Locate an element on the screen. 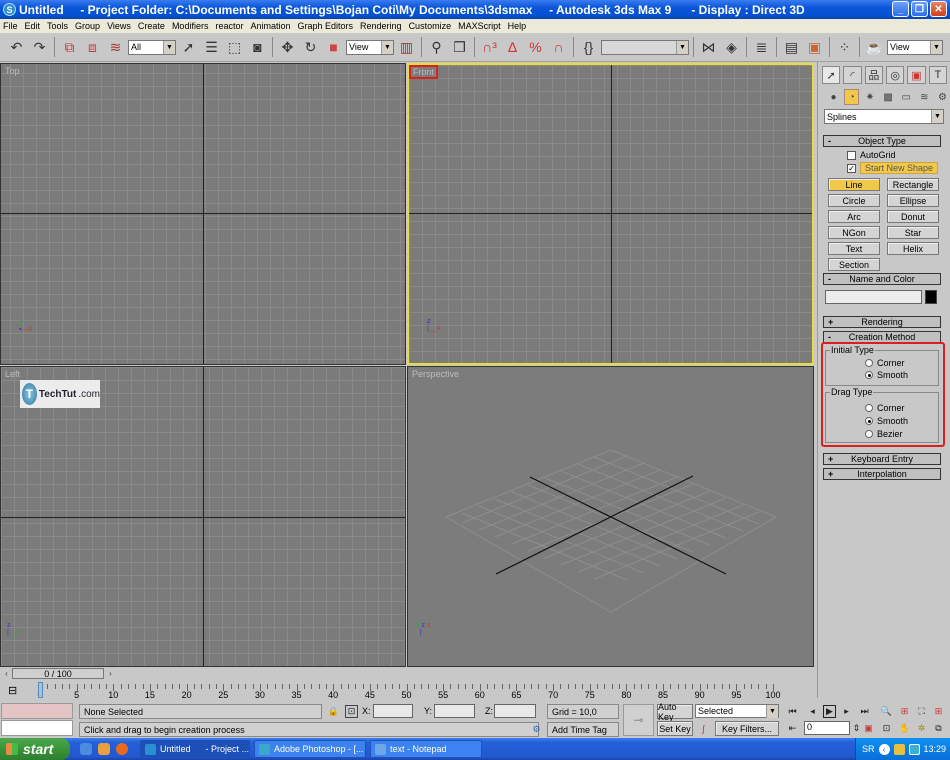 The width and height of the screenshot is (950, 760). ellipse-button: Ellipse is located at coordinates (913, 200).